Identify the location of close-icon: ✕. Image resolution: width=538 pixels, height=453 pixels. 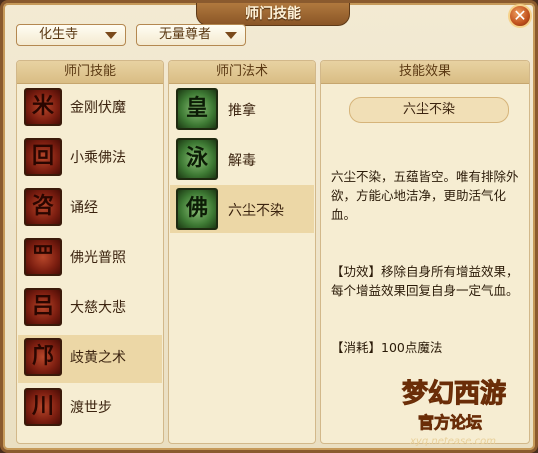
(520, 15).